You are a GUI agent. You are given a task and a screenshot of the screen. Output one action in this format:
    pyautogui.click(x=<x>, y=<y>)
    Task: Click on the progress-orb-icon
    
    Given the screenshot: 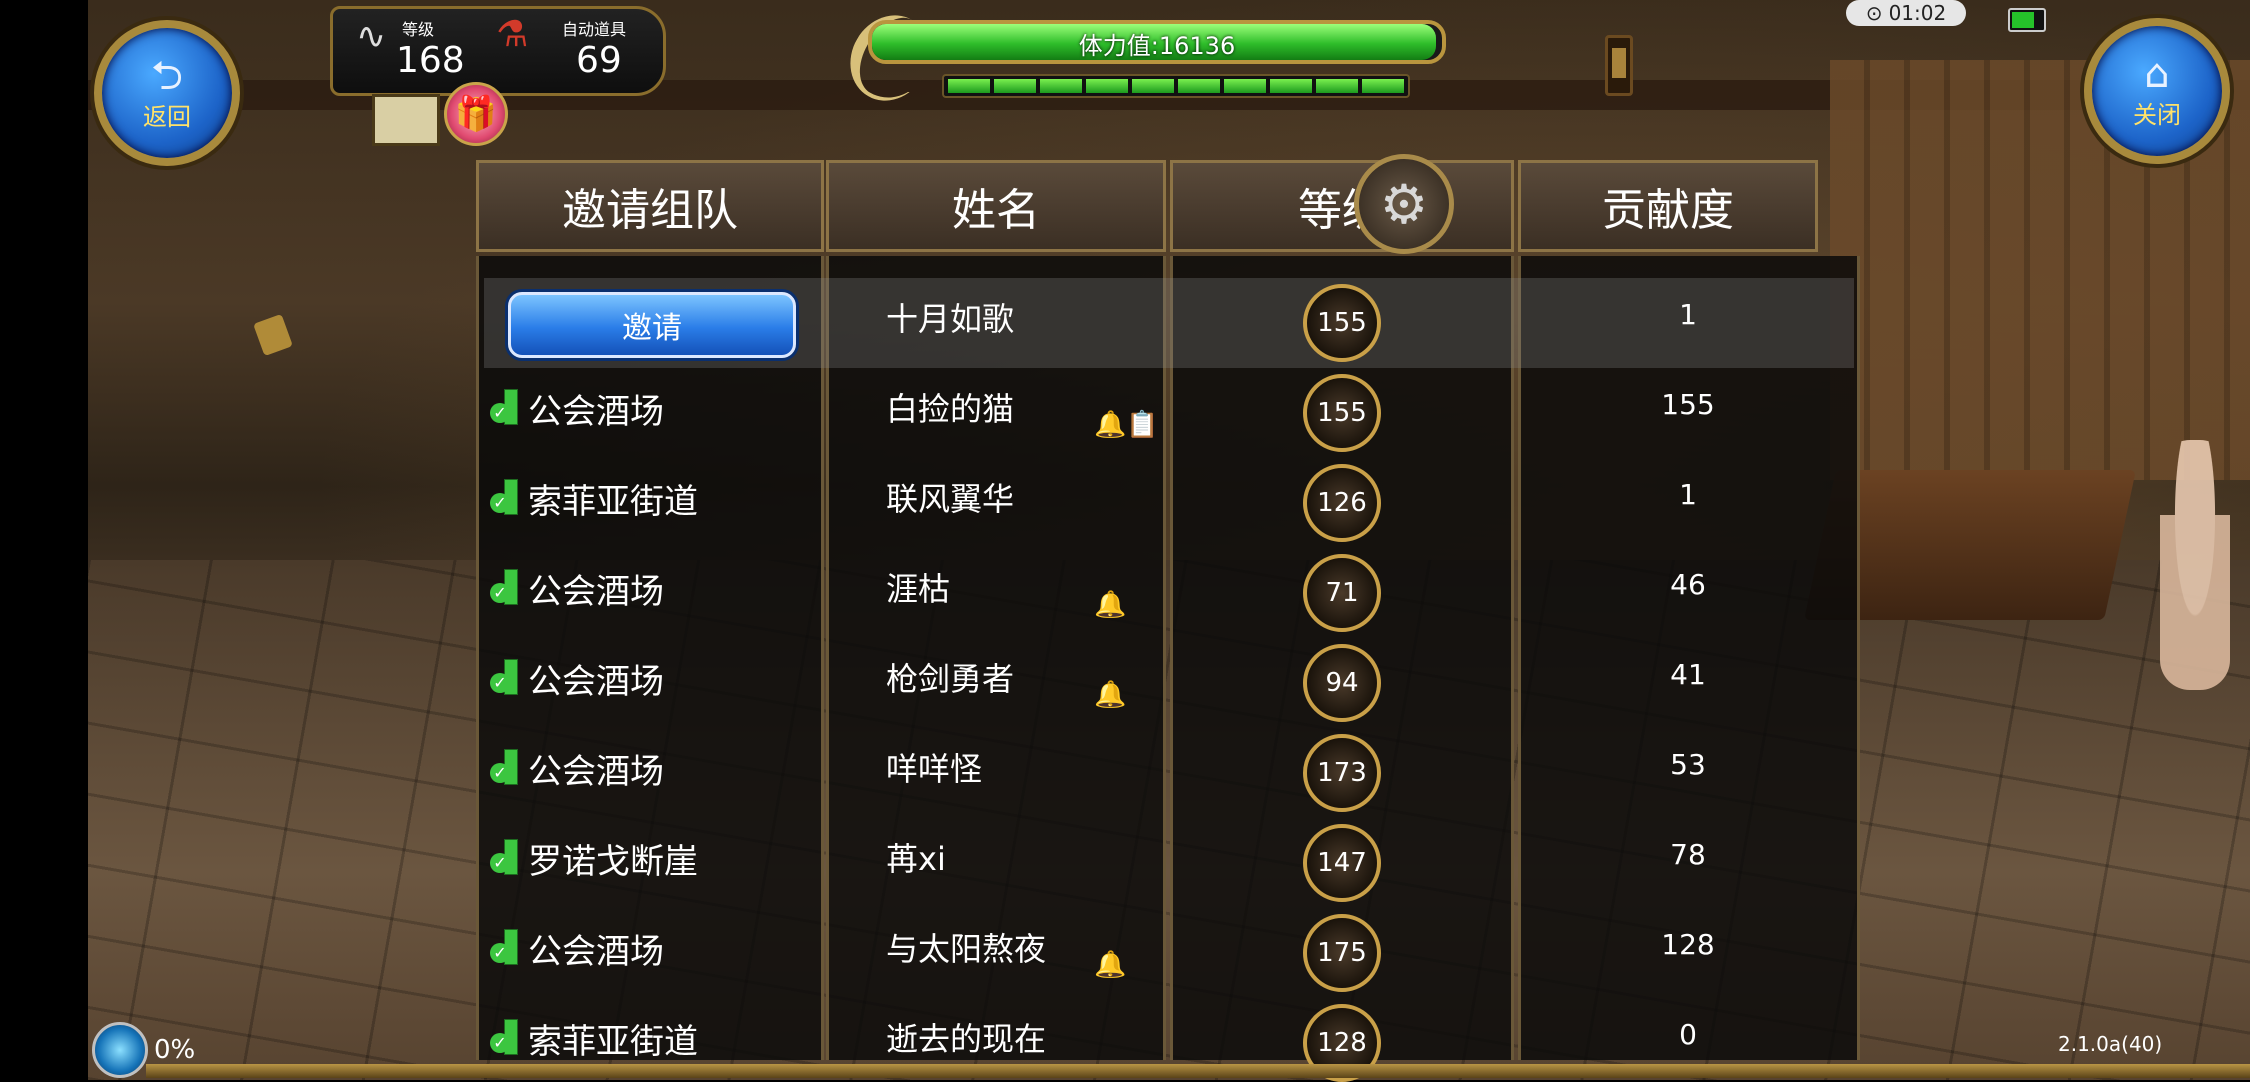 What is the action you would take?
    pyautogui.click(x=120, y=1050)
    